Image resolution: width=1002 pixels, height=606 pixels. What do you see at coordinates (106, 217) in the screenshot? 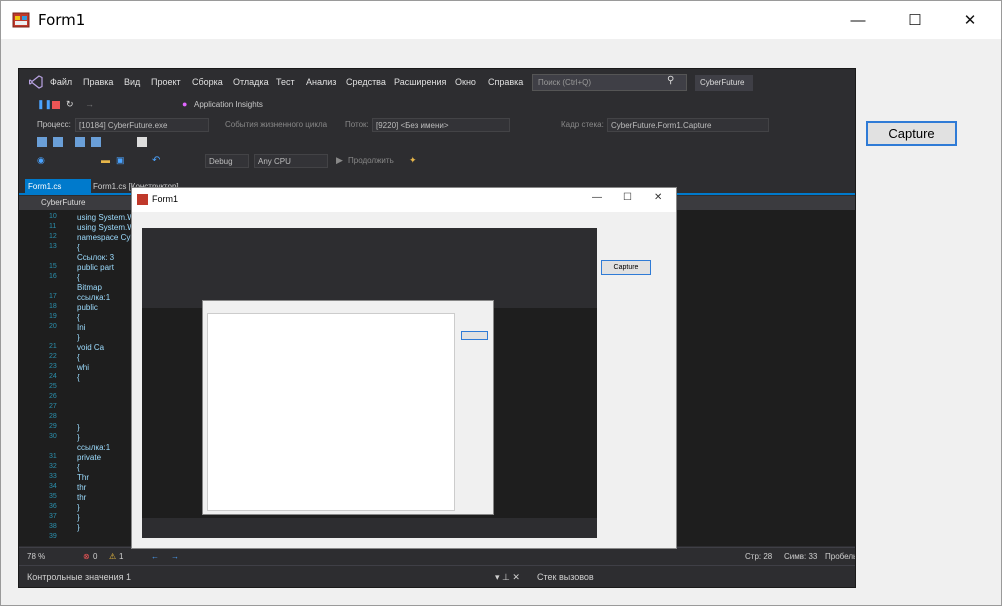
I see `code-line: using System.W` at bounding box center [106, 217].